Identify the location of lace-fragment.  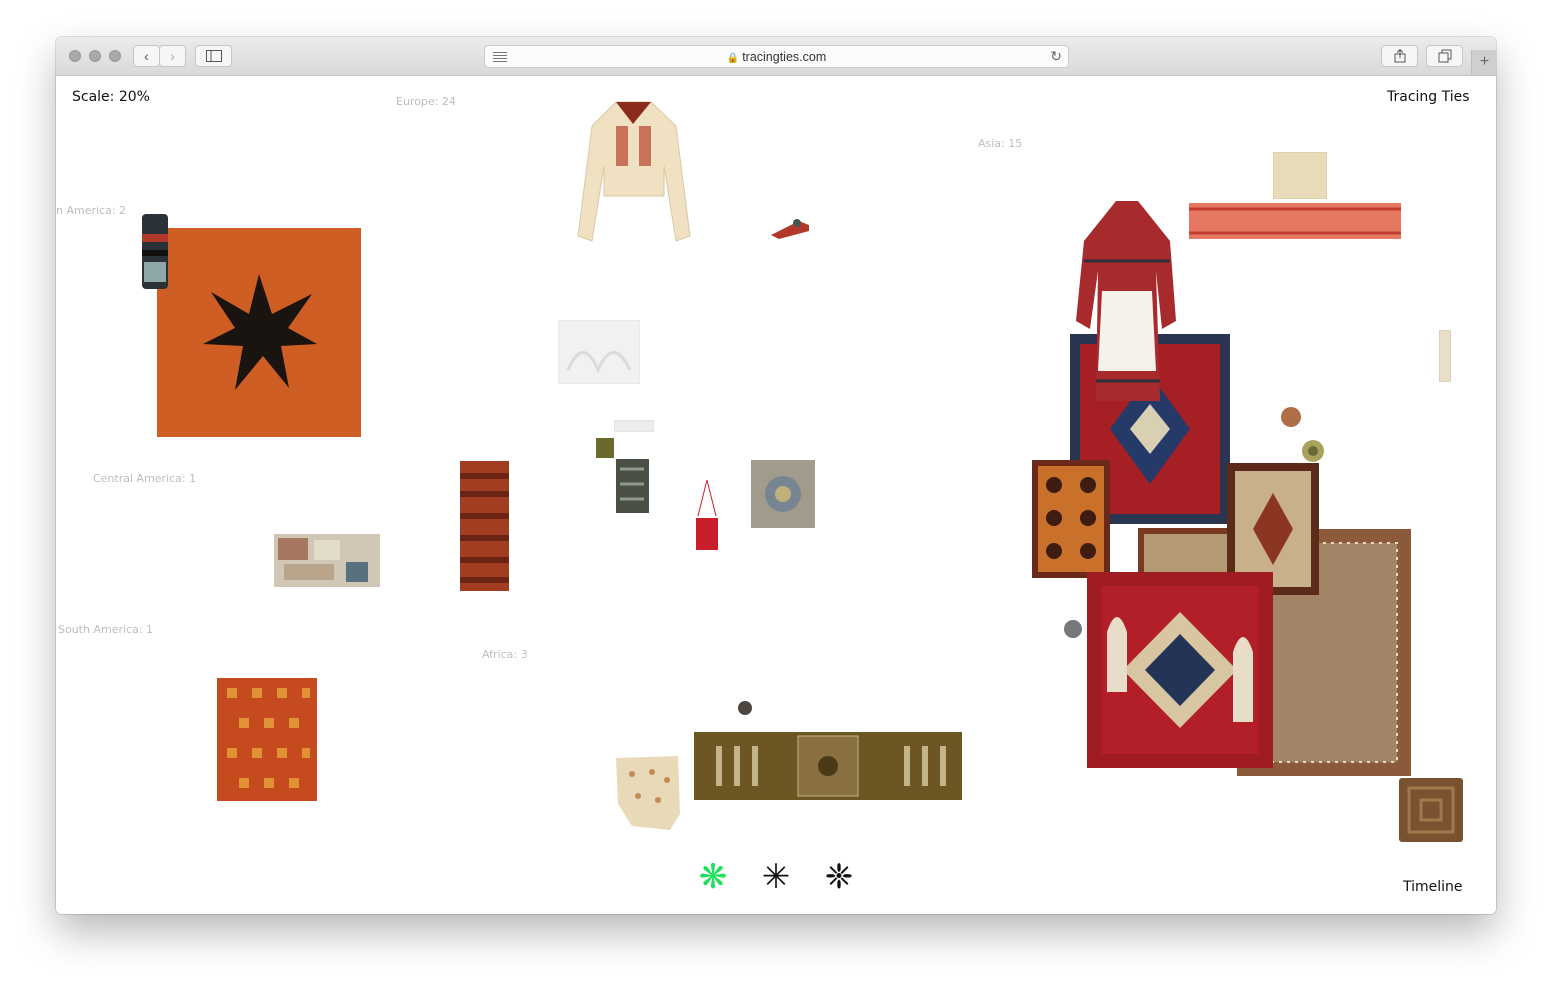
(647, 793).